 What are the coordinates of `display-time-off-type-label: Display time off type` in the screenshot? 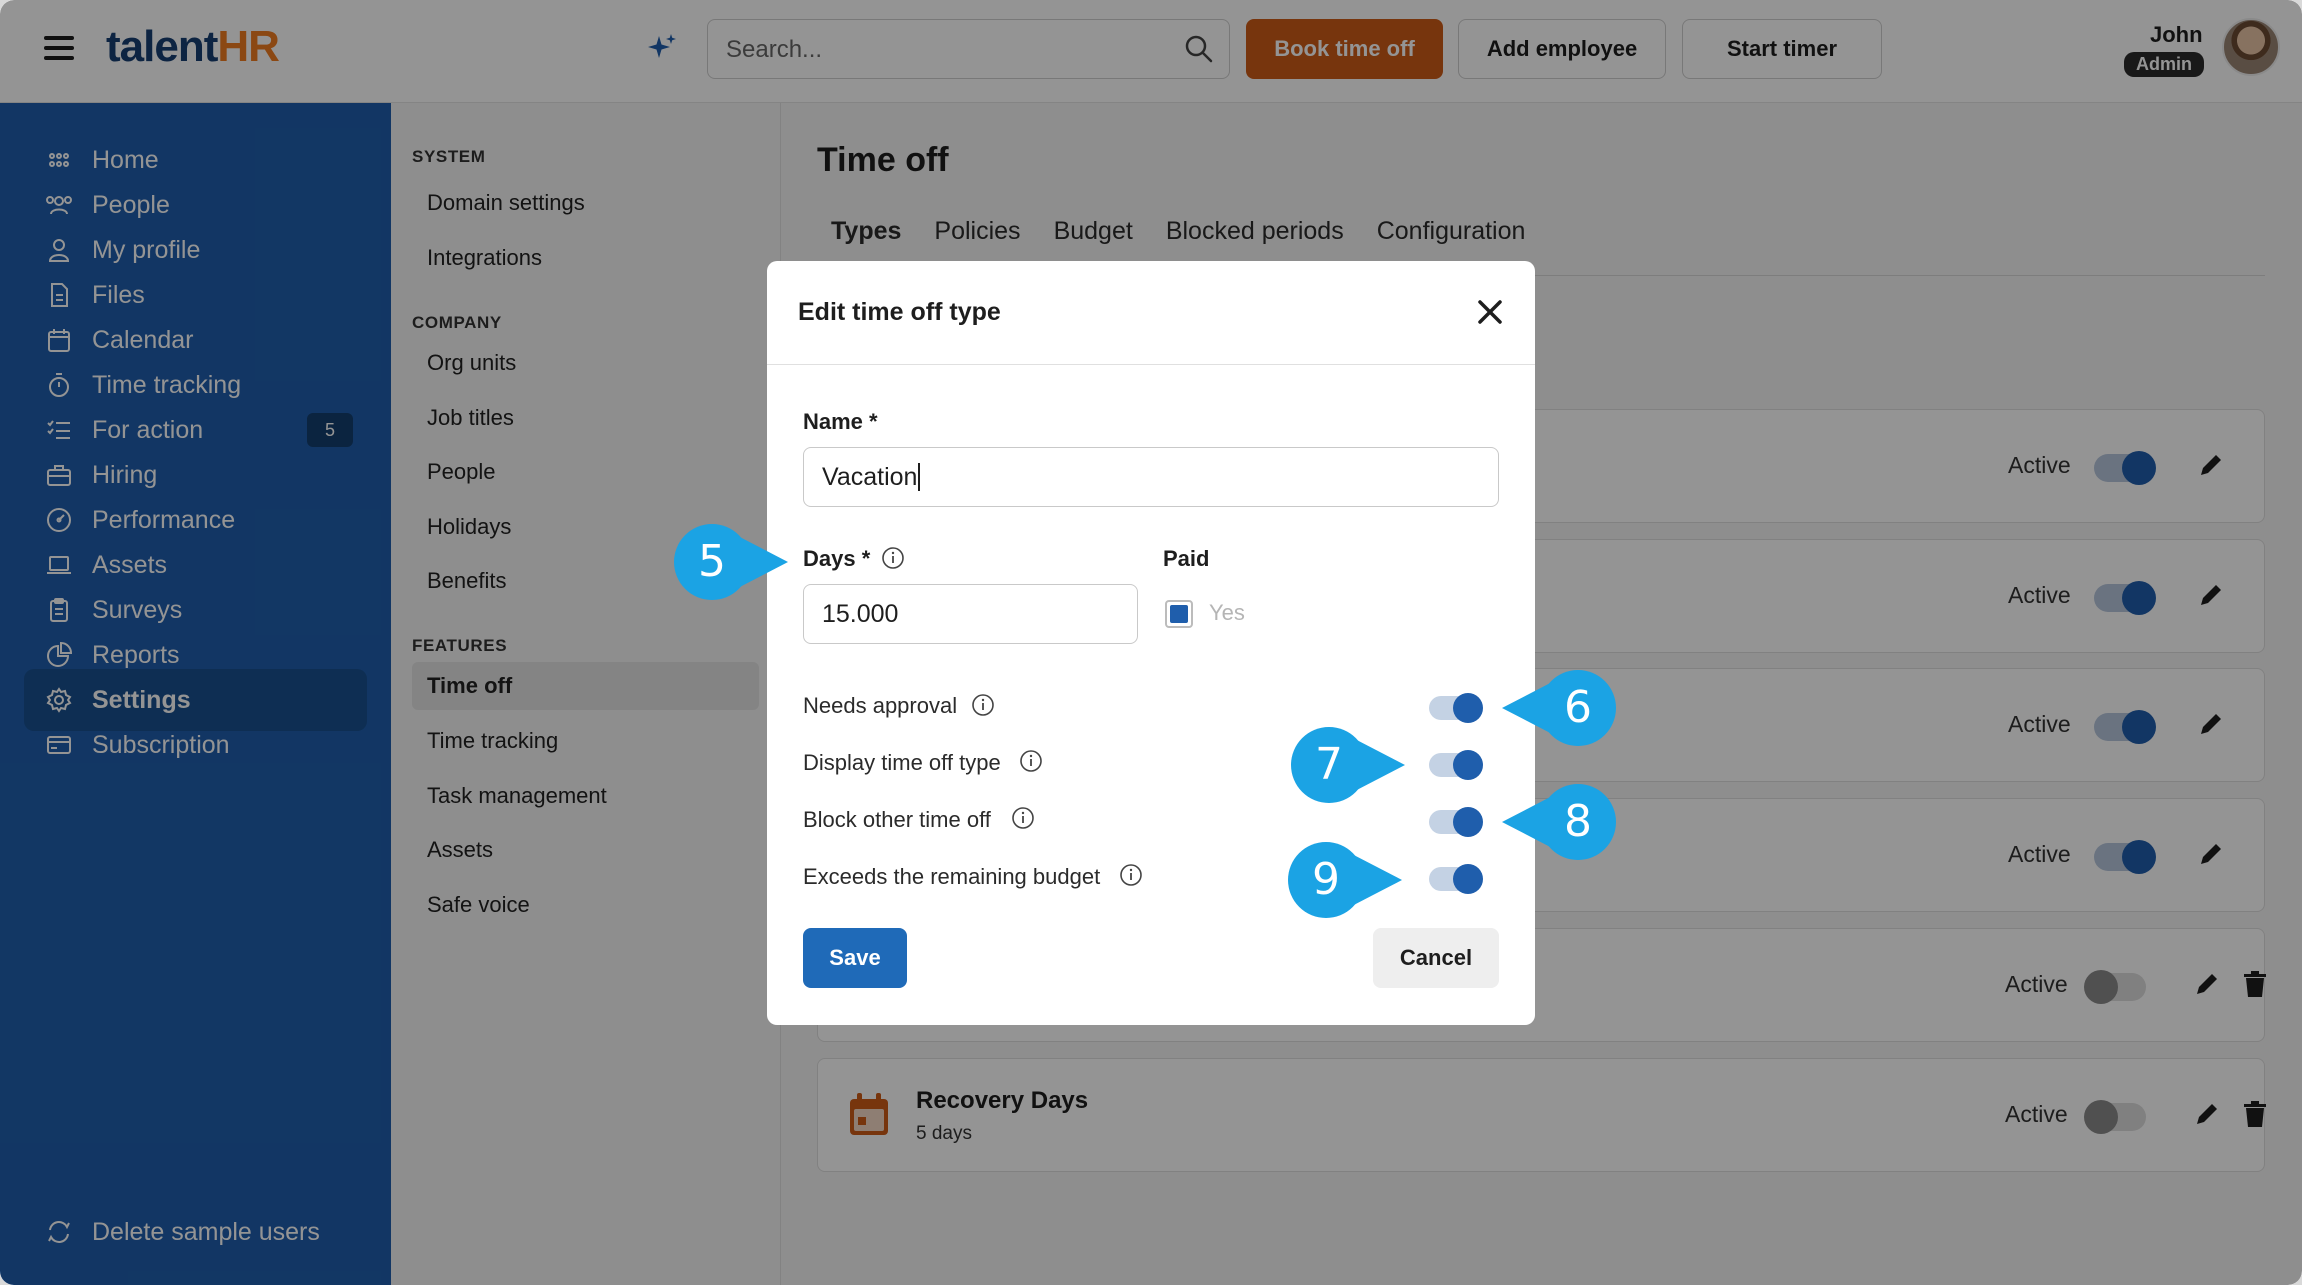 It's located at (902, 762).